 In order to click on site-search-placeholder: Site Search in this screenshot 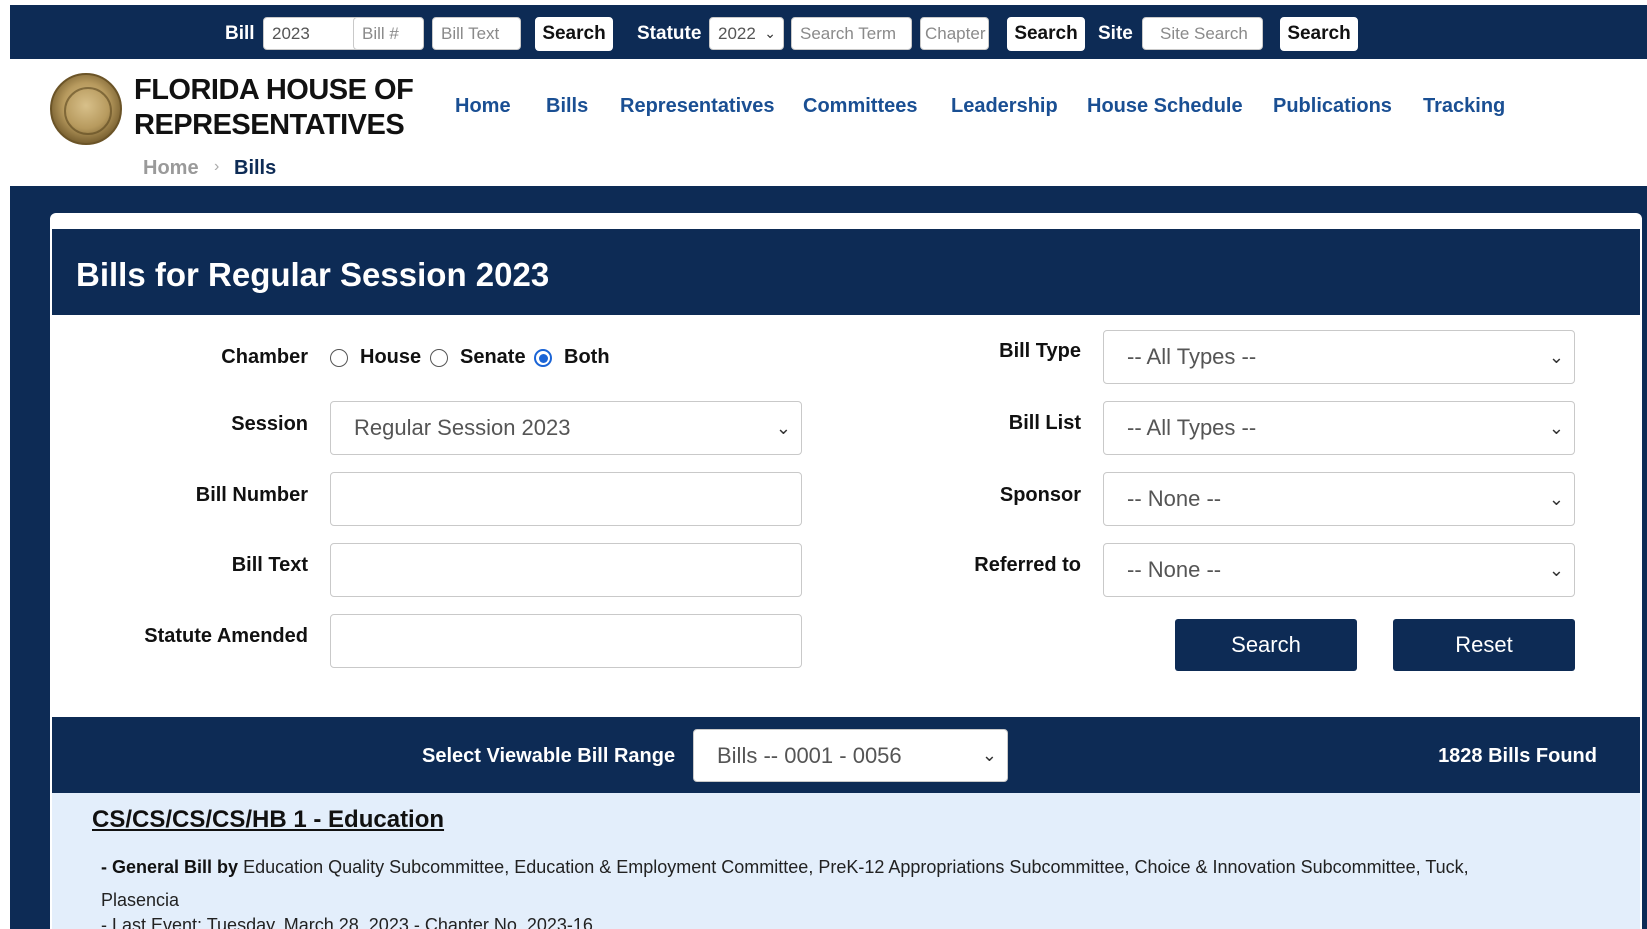, I will do `click(1204, 33)`.